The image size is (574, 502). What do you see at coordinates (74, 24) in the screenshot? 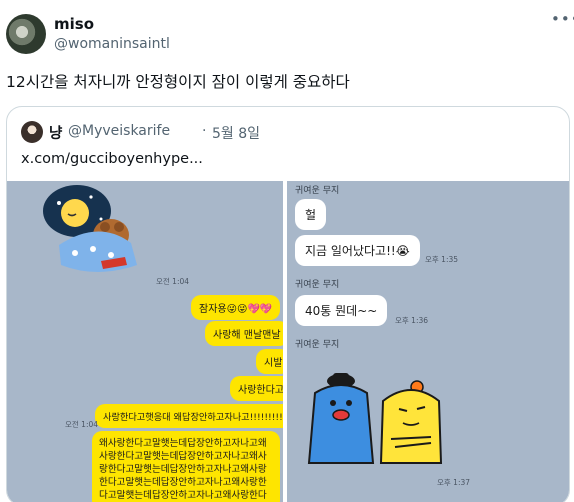
I see `display-name: miso` at bounding box center [74, 24].